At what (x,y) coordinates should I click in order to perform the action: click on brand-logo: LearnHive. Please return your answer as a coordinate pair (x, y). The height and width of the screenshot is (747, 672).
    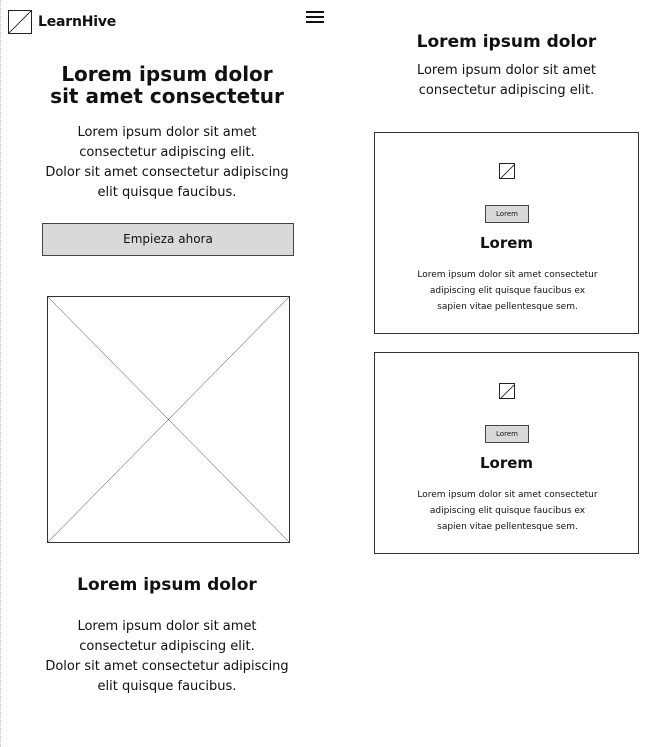
    Looking at the image, I should click on (62, 22).